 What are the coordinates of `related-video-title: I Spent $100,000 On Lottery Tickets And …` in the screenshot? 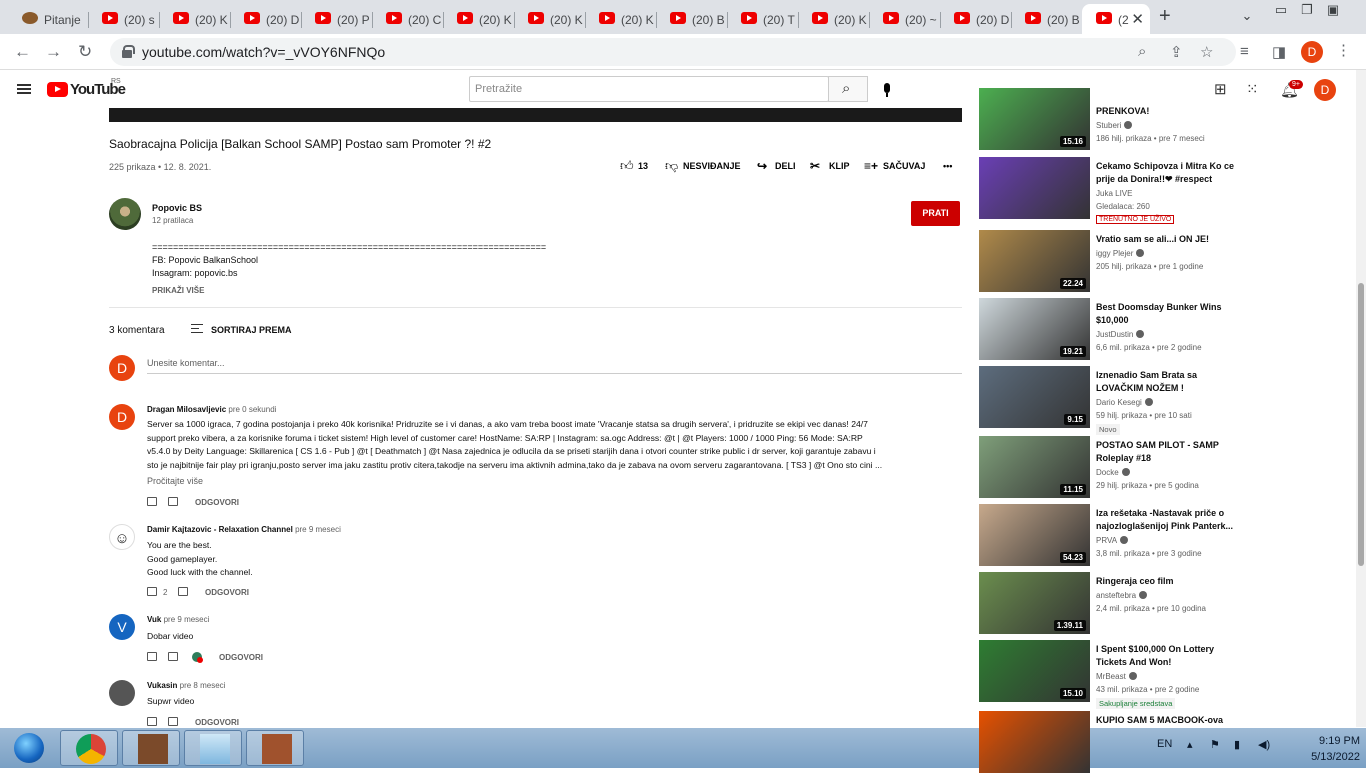 It's located at (1166, 656).